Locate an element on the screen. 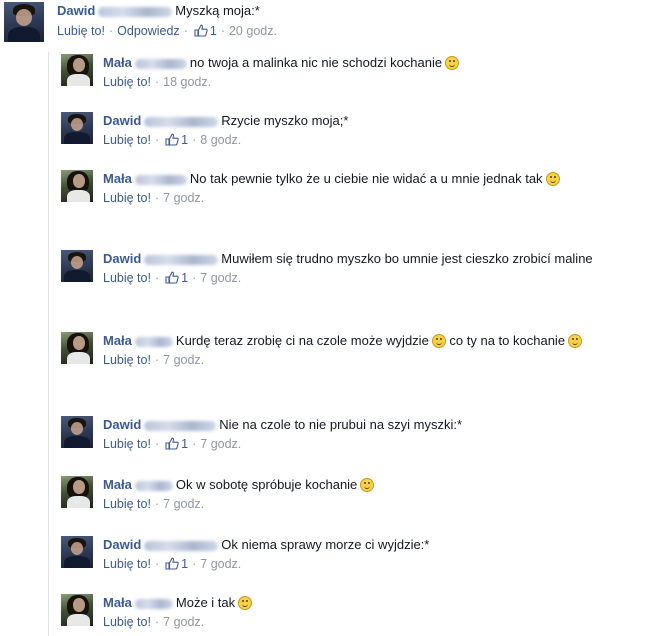  comment-text: Myszką moja:* is located at coordinates (217, 10).